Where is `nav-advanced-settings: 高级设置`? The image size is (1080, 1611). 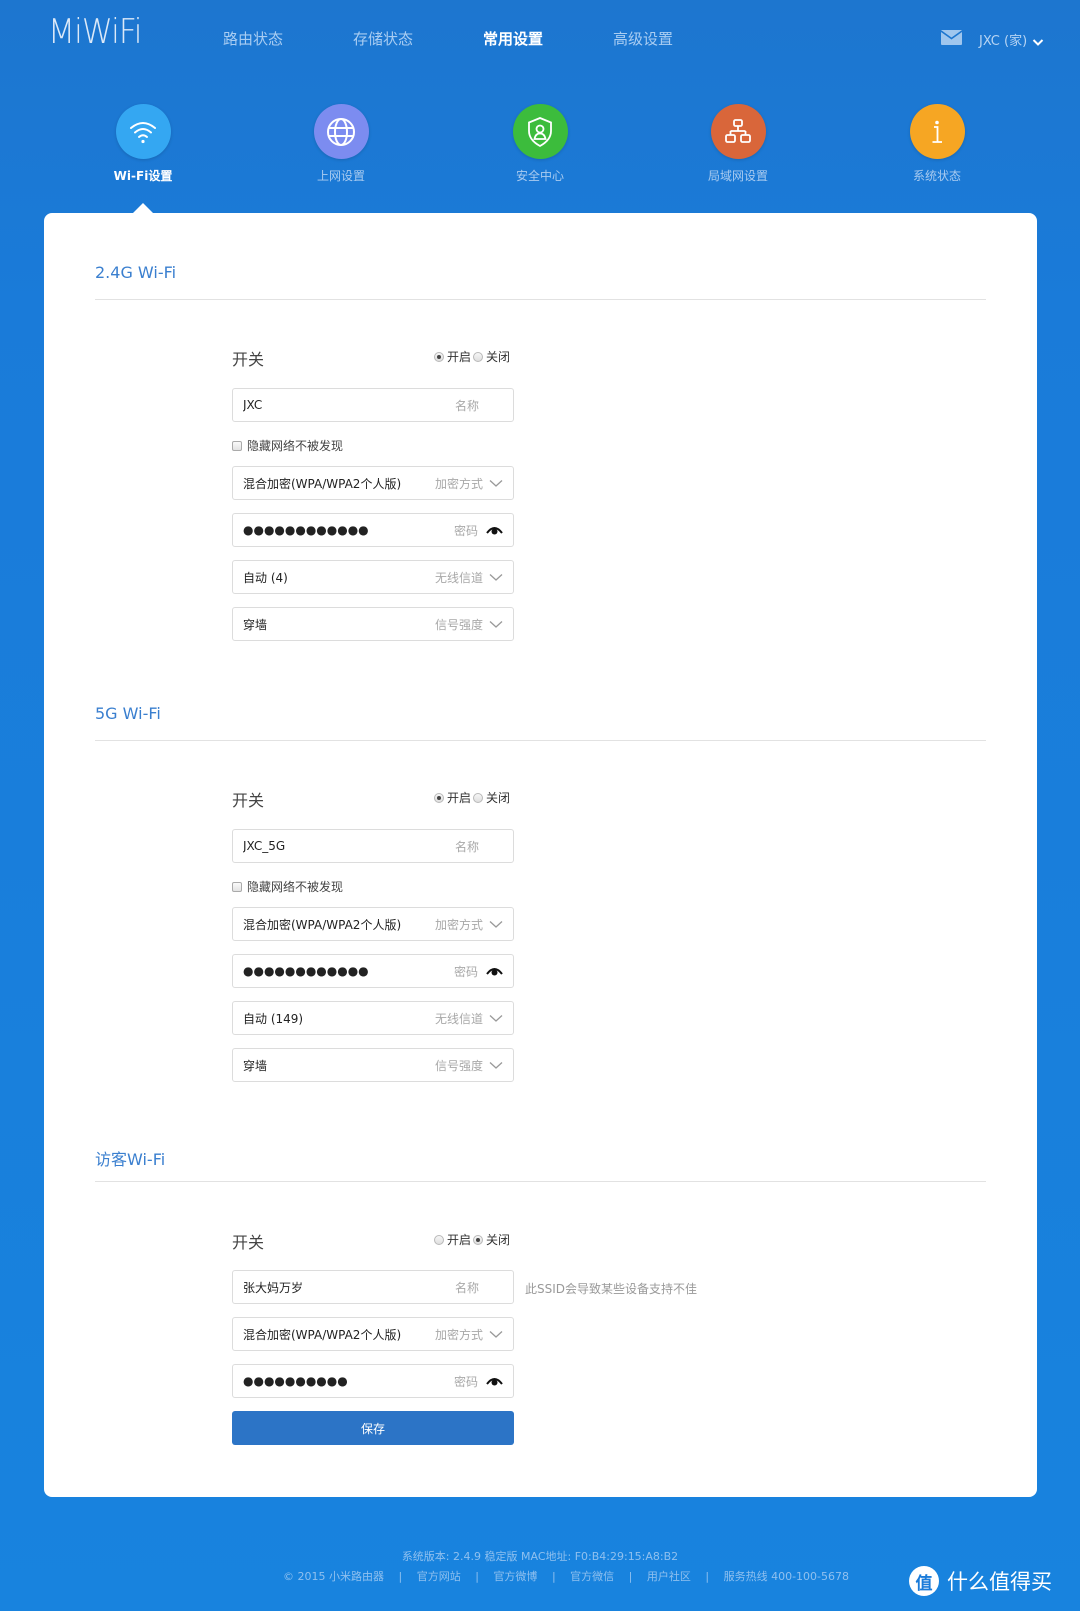 nav-advanced-settings: 高级设置 is located at coordinates (643, 38).